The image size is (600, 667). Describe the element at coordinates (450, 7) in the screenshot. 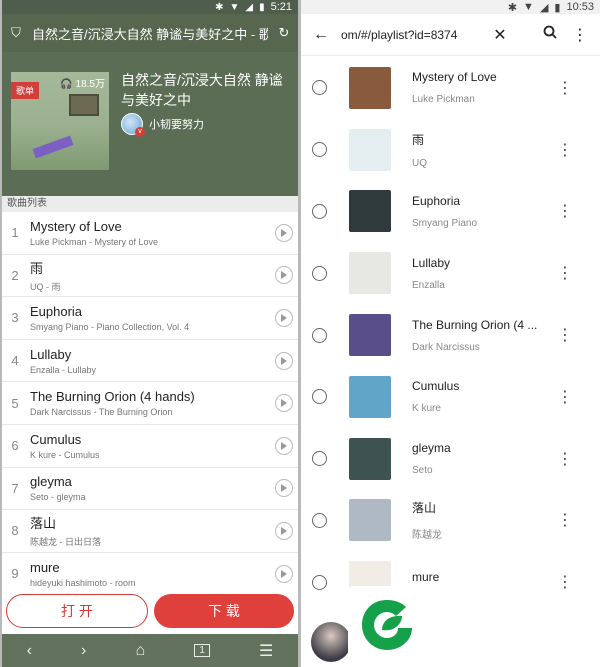

I see `status-bar: ✱ ▼ ◢ ▮ 10:53` at that location.